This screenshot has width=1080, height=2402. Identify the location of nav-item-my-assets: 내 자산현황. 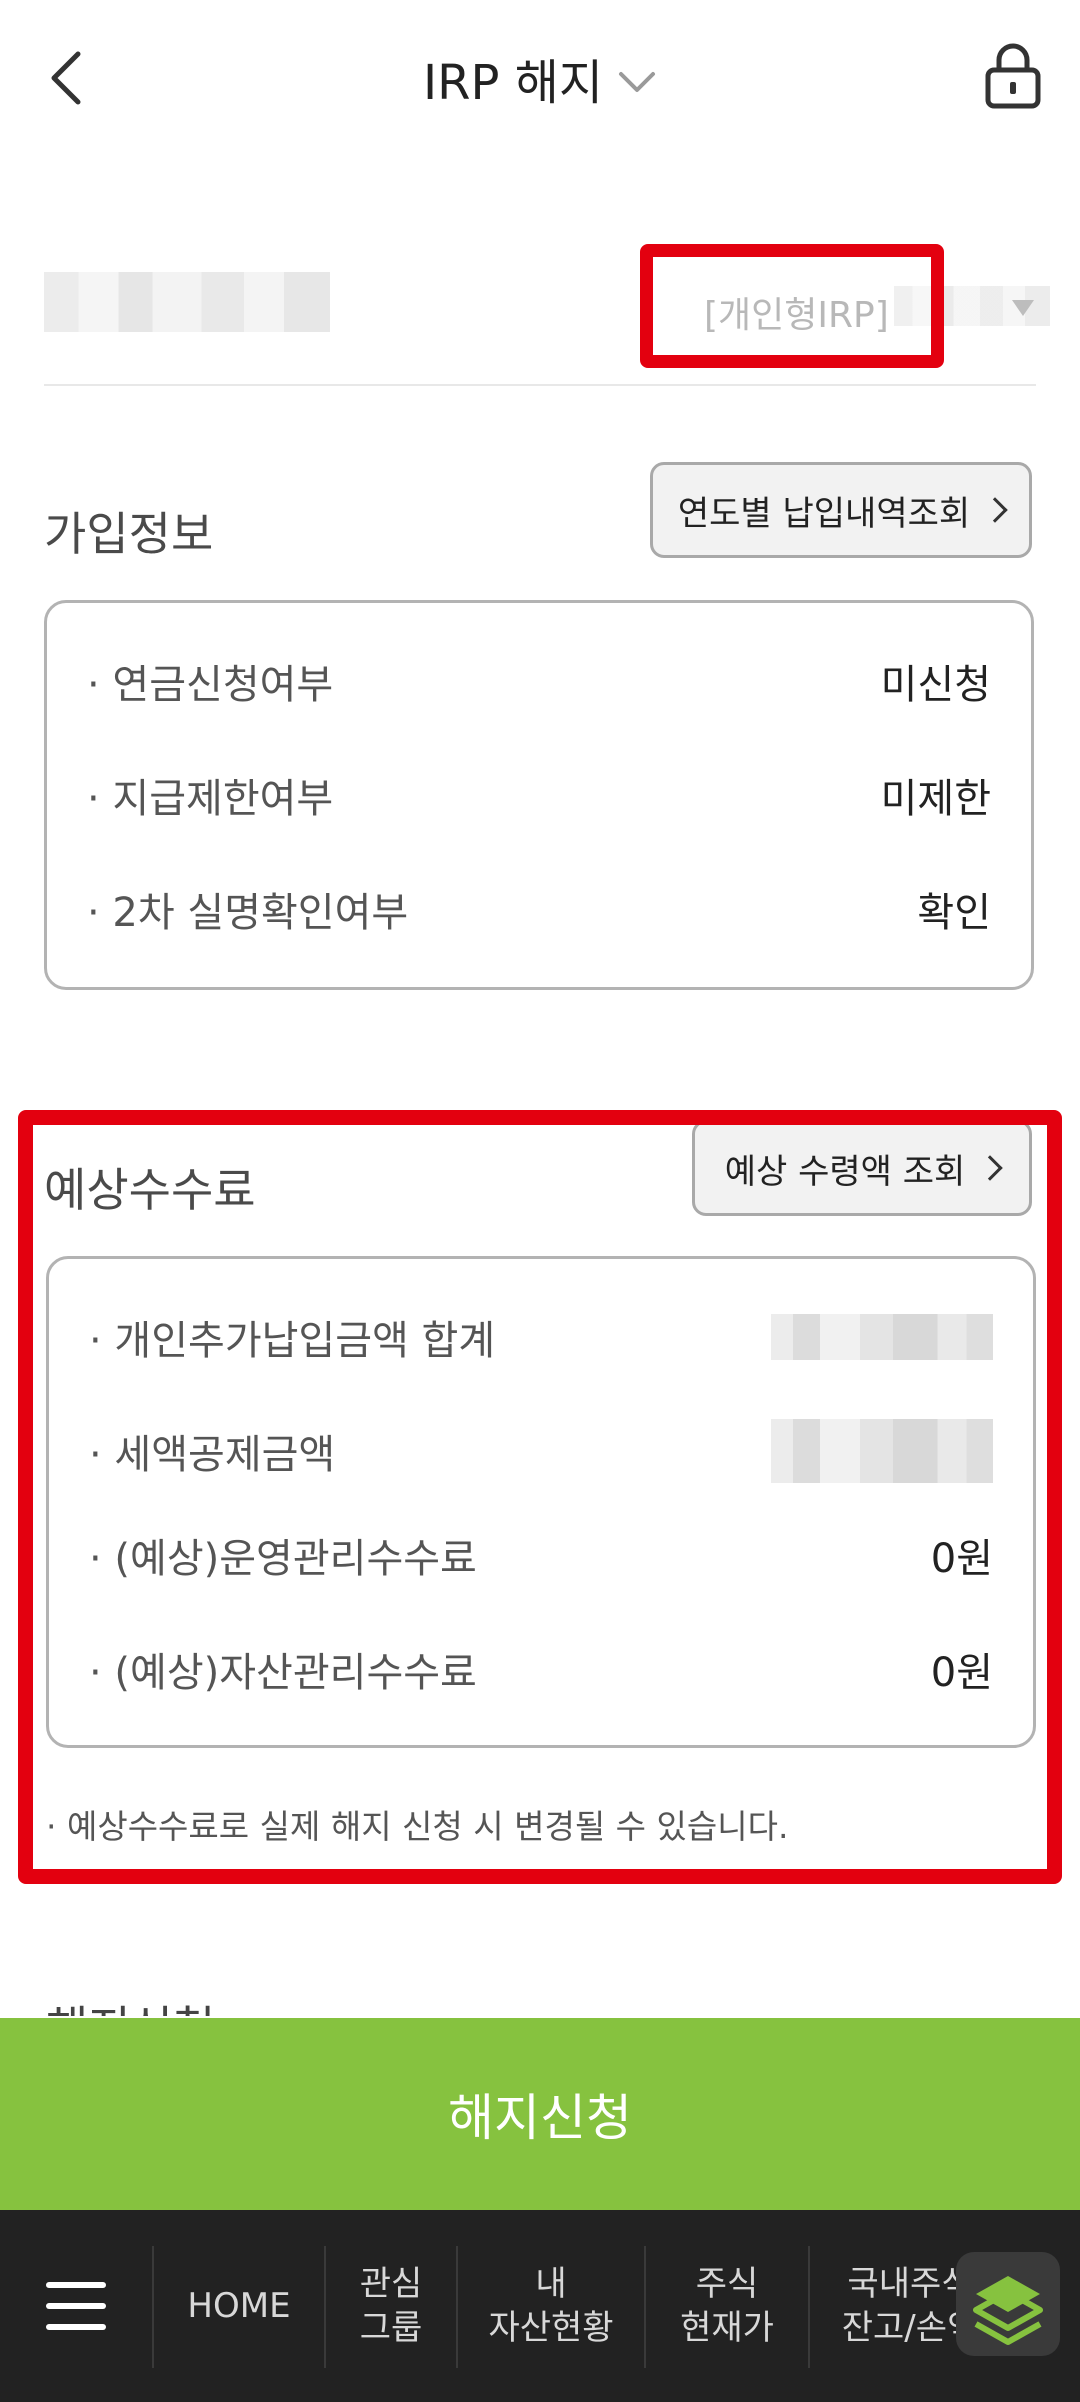
(551, 2306).